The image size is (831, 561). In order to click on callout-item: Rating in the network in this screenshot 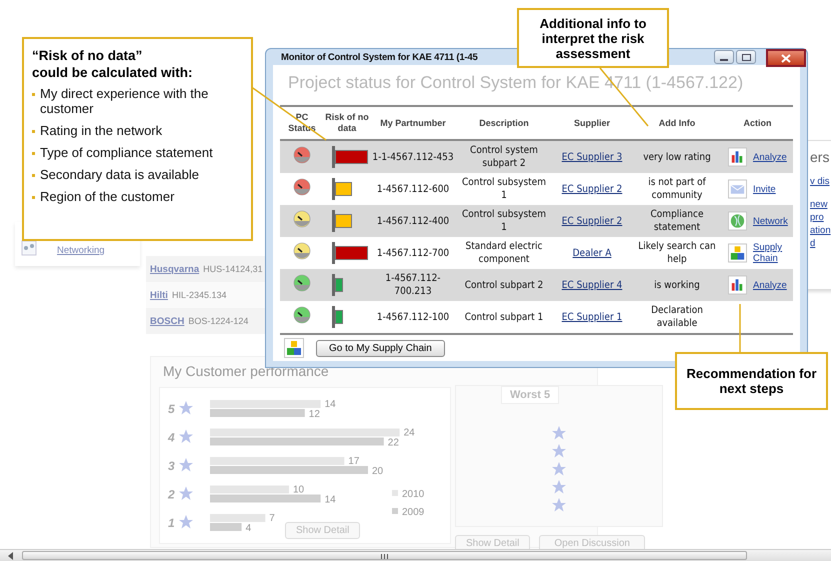, I will do `click(101, 130)`.